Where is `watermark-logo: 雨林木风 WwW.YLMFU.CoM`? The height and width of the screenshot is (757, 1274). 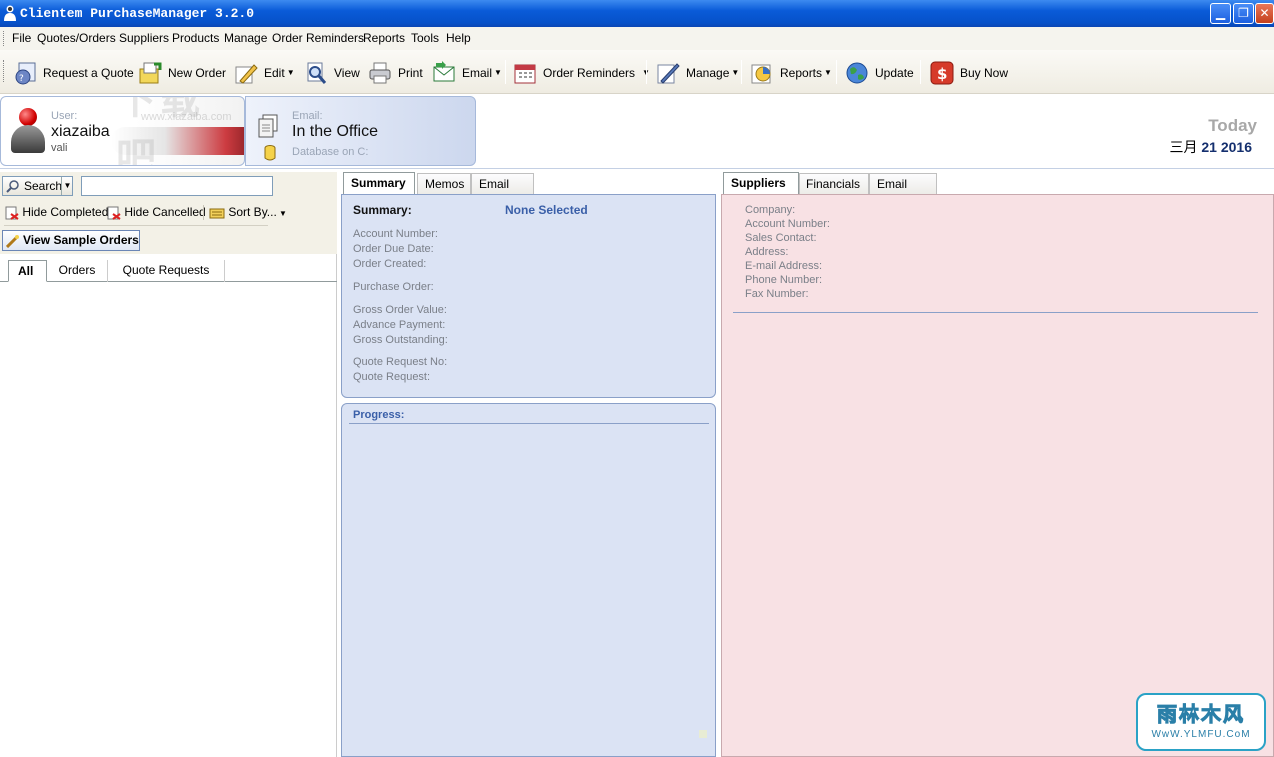
watermark-logo: 雨林木风 WwW.YLMFU.CoM is located at coordinates (1201, 722).